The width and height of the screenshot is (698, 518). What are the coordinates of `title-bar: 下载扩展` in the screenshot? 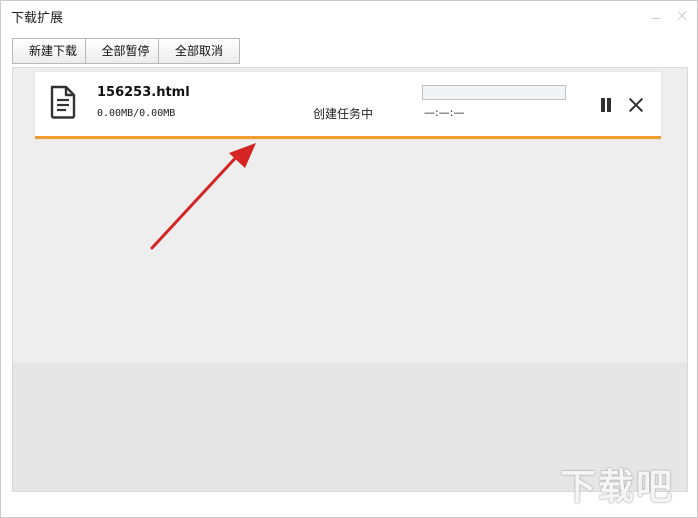 It's located at (349, 16).